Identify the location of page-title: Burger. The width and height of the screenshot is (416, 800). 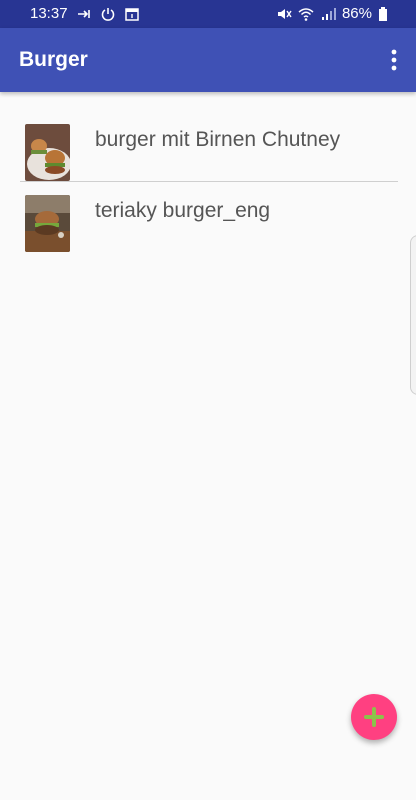
(53, 59).